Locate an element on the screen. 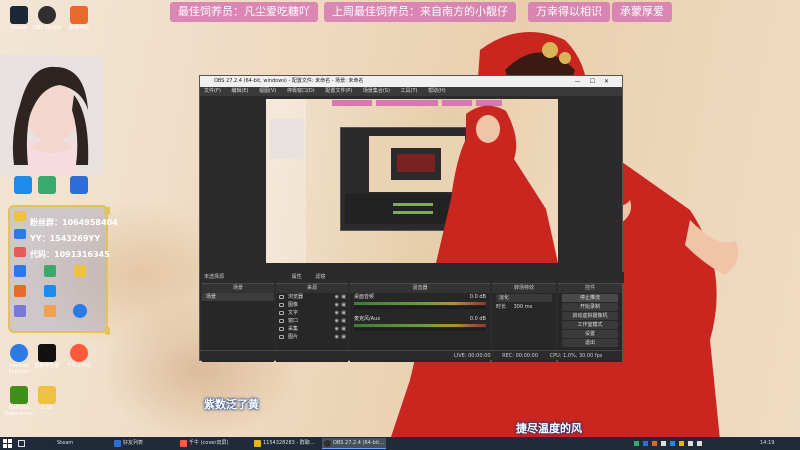 This screenshot has width=800, height=450. app-icon is located at coordinates (47, 185).